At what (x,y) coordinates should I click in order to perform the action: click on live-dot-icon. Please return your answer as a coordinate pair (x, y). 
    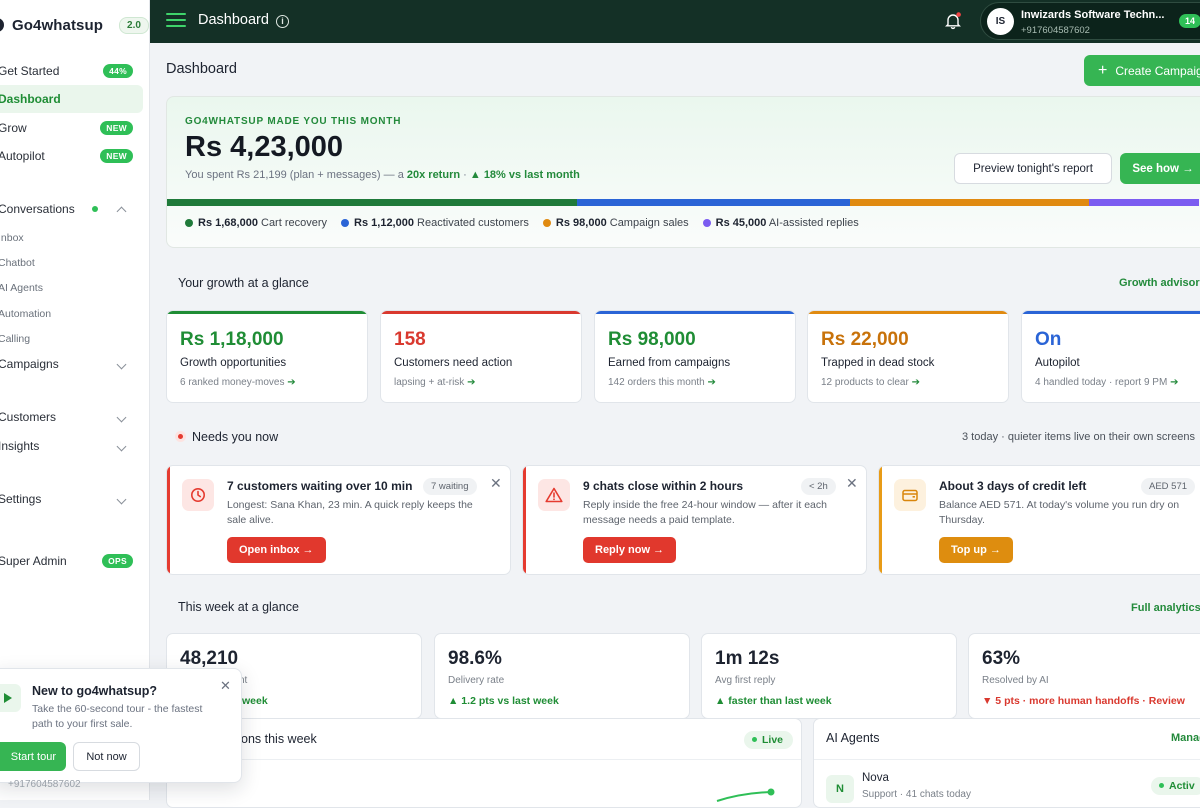
    Looking at the image, I should click on (754, 739).